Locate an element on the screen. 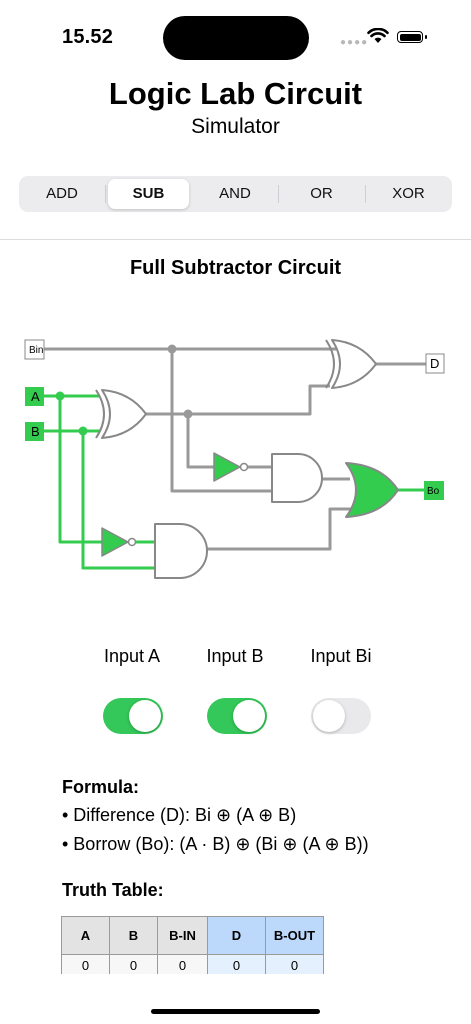 The image size is (471, 1024). gate-type-segmented-control: ADD SUB AND OR XOR is located at coordinates (235, 194).